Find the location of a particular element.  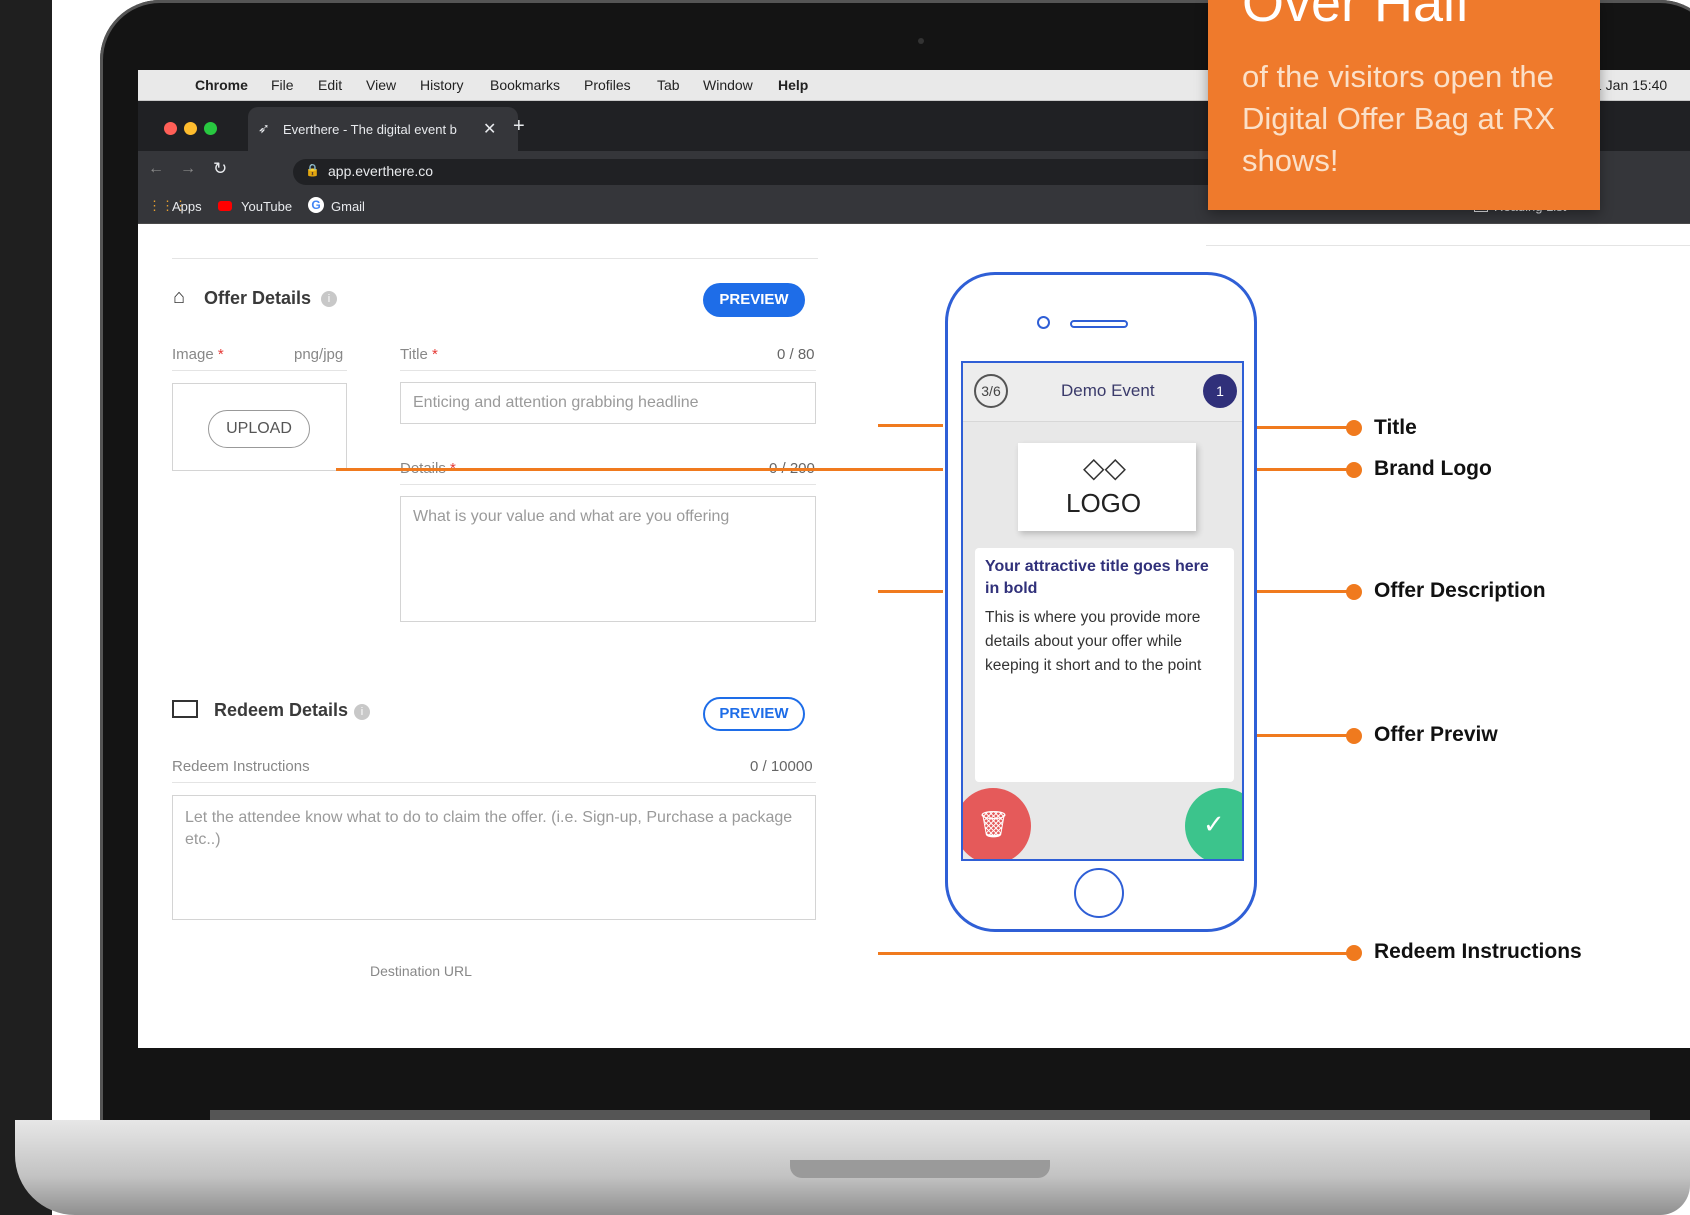

title-input: Enticing and attention grabbing headline is located at coordinates (608, 403).